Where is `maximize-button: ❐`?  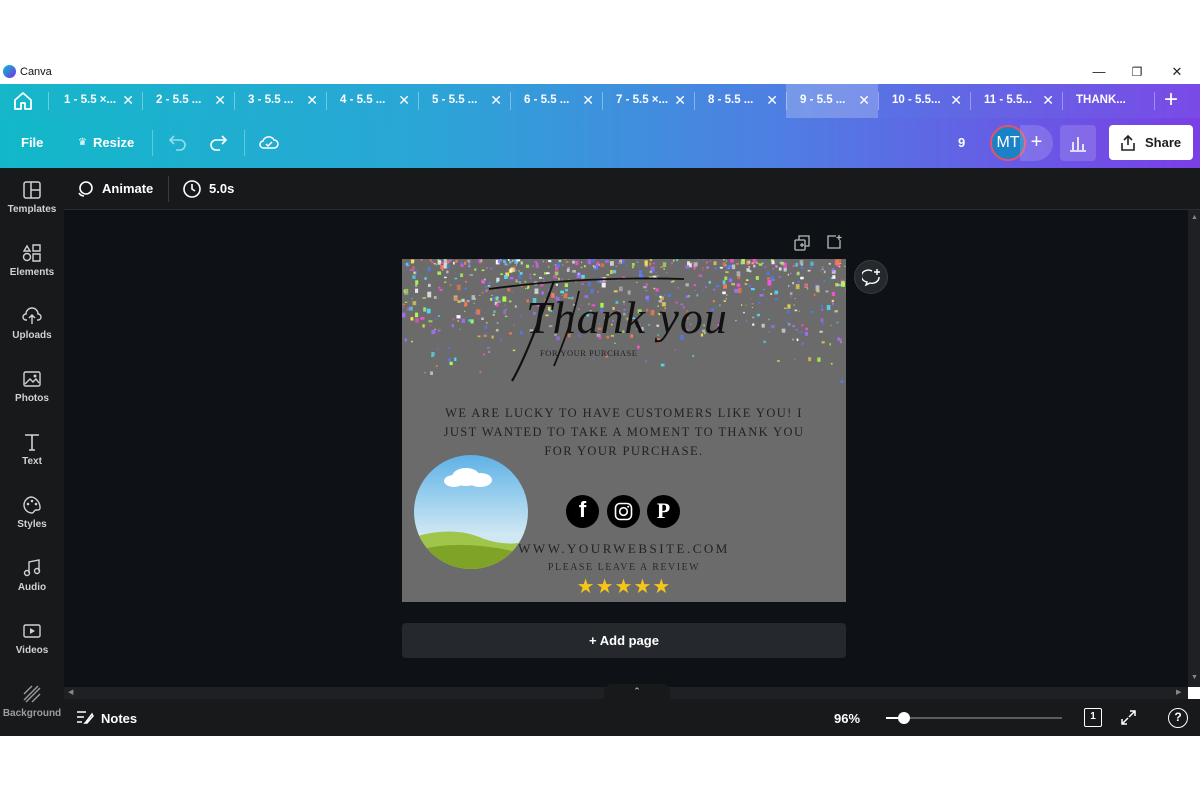
maximize-button: ❐ is located at coordinates (1137, 72).